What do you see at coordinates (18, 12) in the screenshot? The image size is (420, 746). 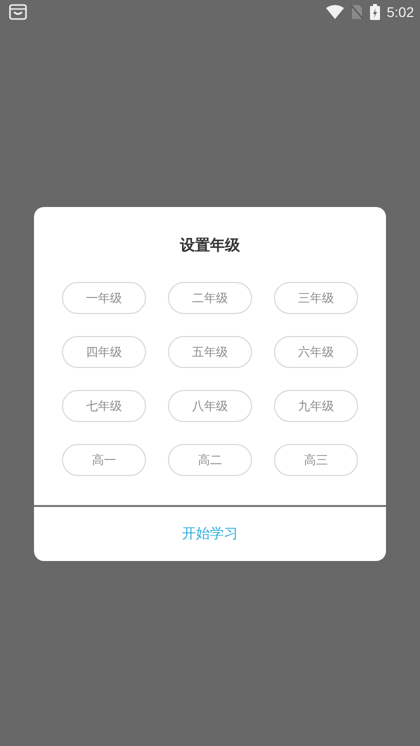 I see `shopping-bag-icon` at bounding box center [18, 12].